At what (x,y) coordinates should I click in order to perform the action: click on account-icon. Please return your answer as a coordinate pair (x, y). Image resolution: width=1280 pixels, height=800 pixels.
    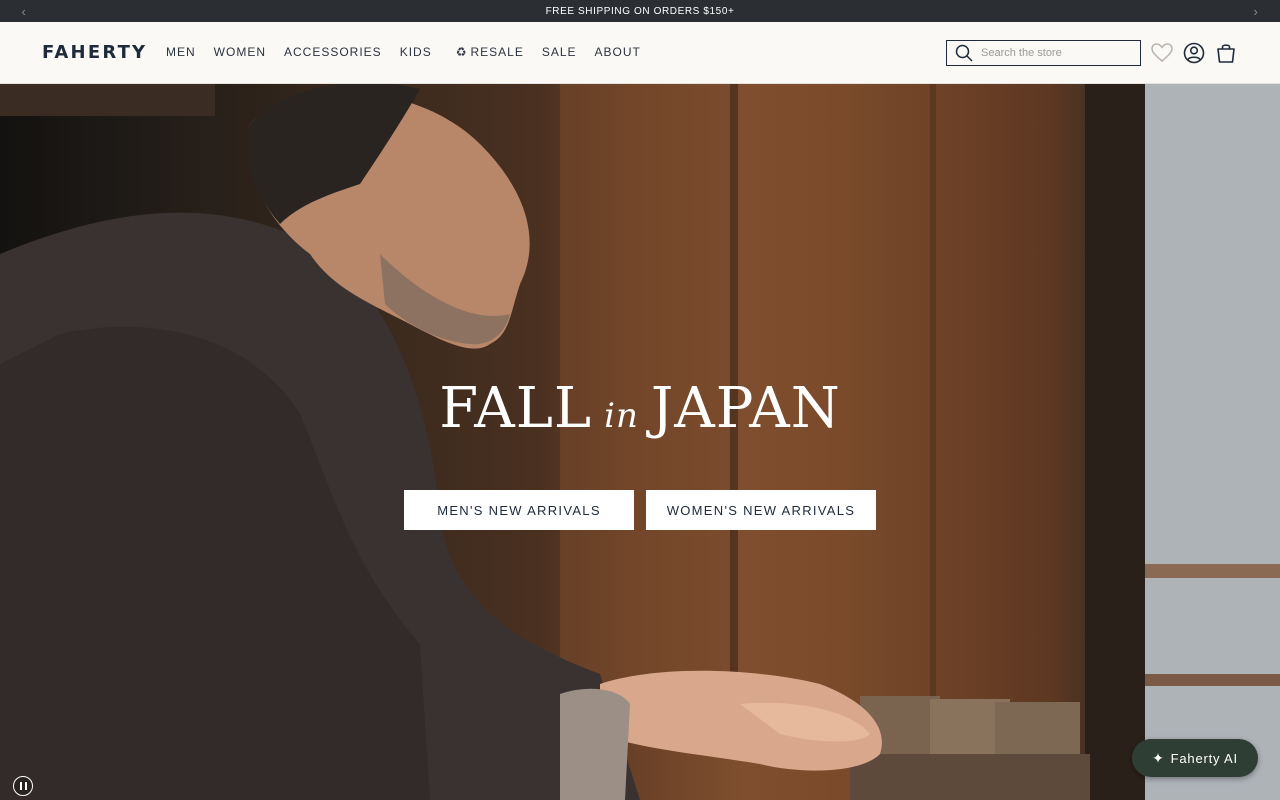
    Looking at the image, I should click on (1194, 53).